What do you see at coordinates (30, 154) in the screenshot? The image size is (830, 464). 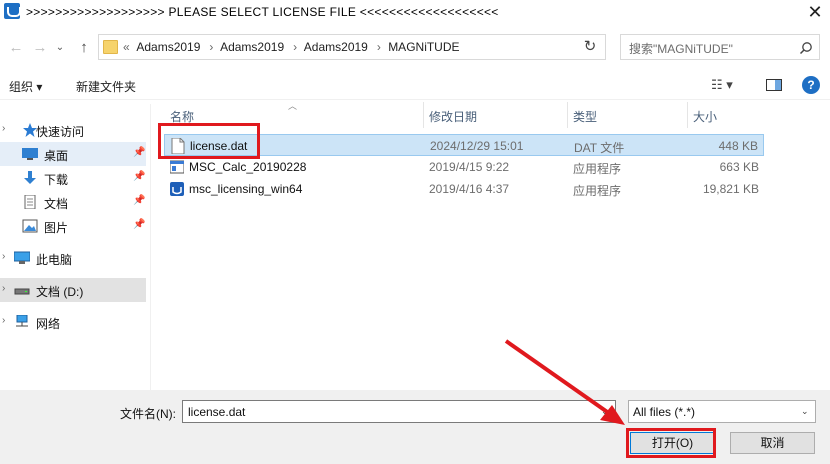 I see `desktop-icon` at bounding box center [30, 154].